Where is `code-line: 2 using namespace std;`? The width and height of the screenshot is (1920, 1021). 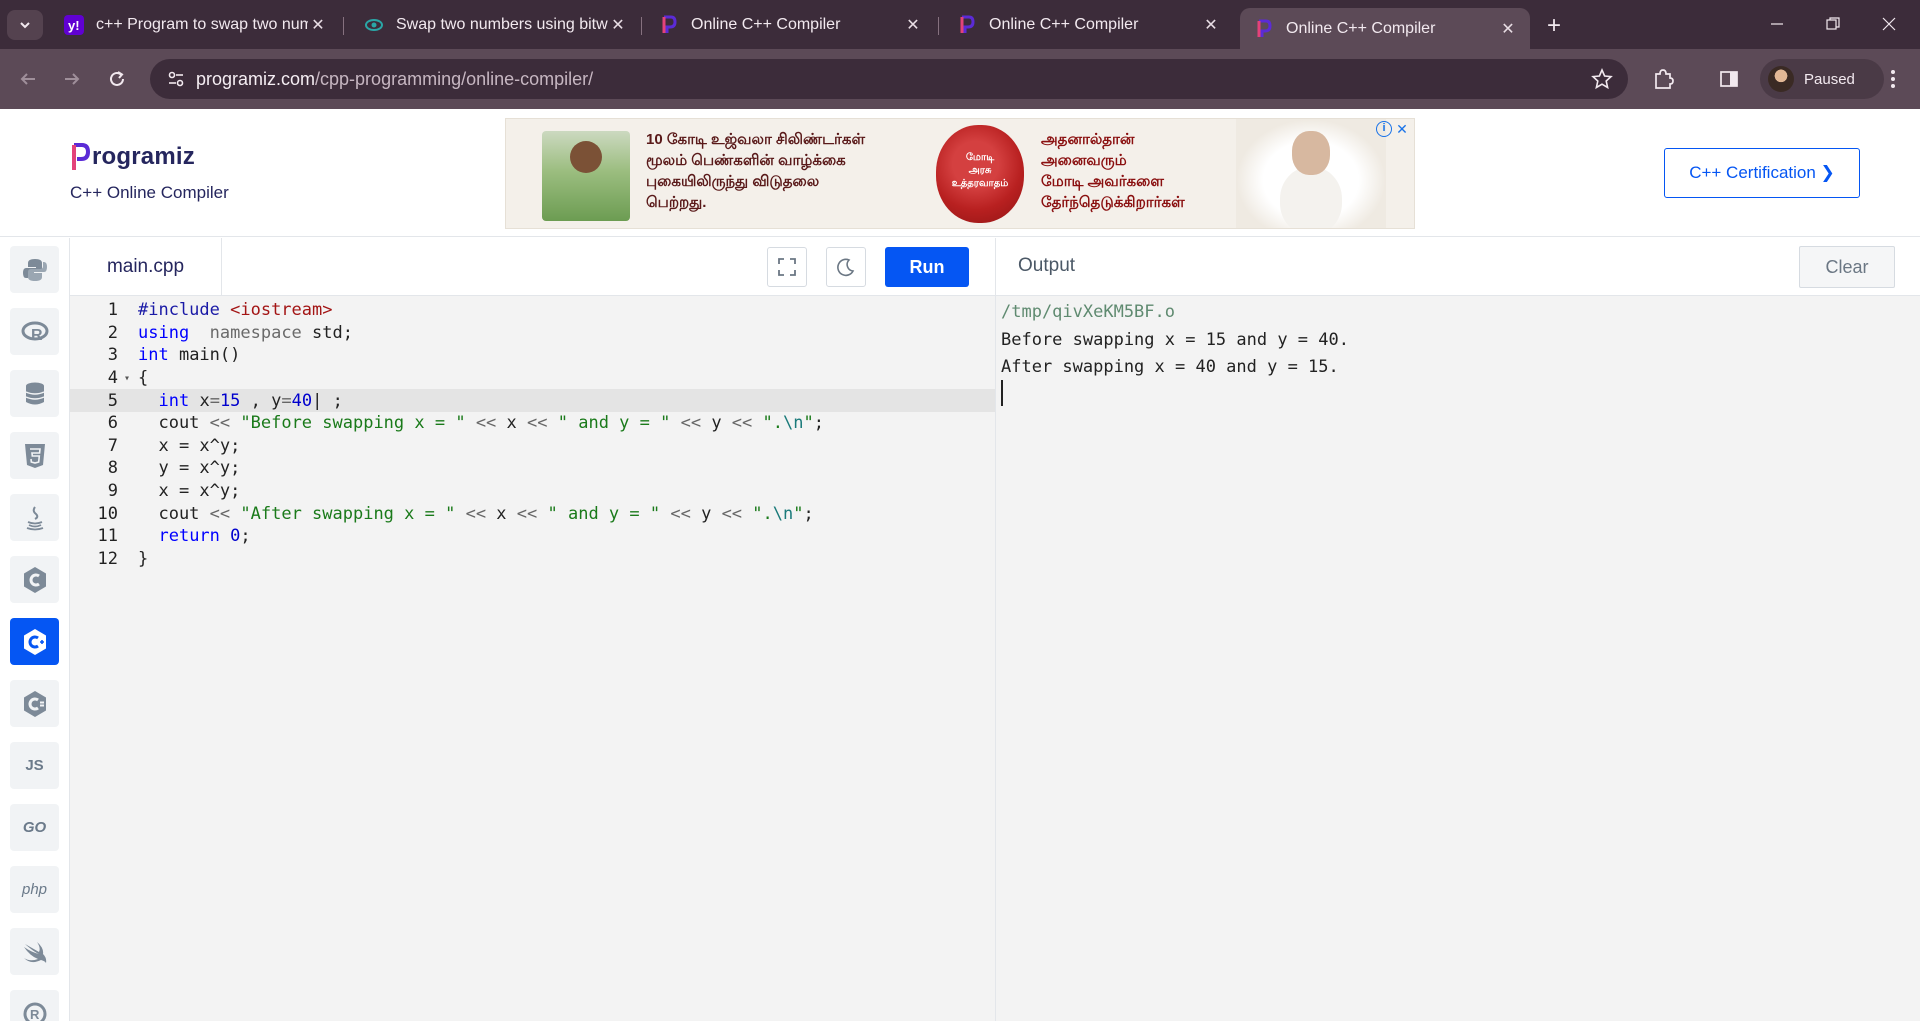 code-line: 2 using namespace std; is located at coordinates (532, 333).